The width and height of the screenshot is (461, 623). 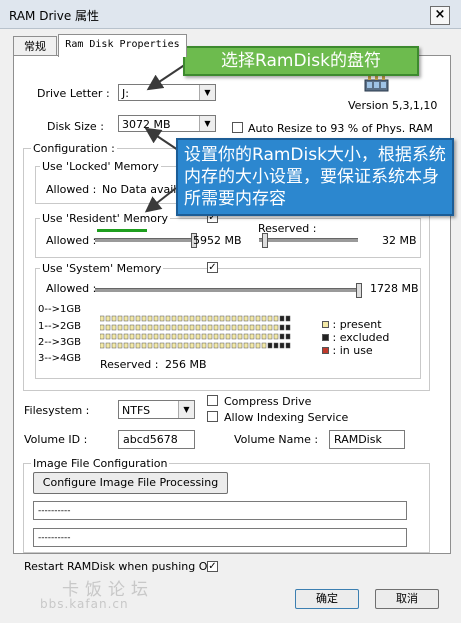 I want to click on callout-disk-size: 设置你的RamDisk大小，根据系统内存的大小设置，要保证系统本身所需要内存容, so click(x=315, y=177).